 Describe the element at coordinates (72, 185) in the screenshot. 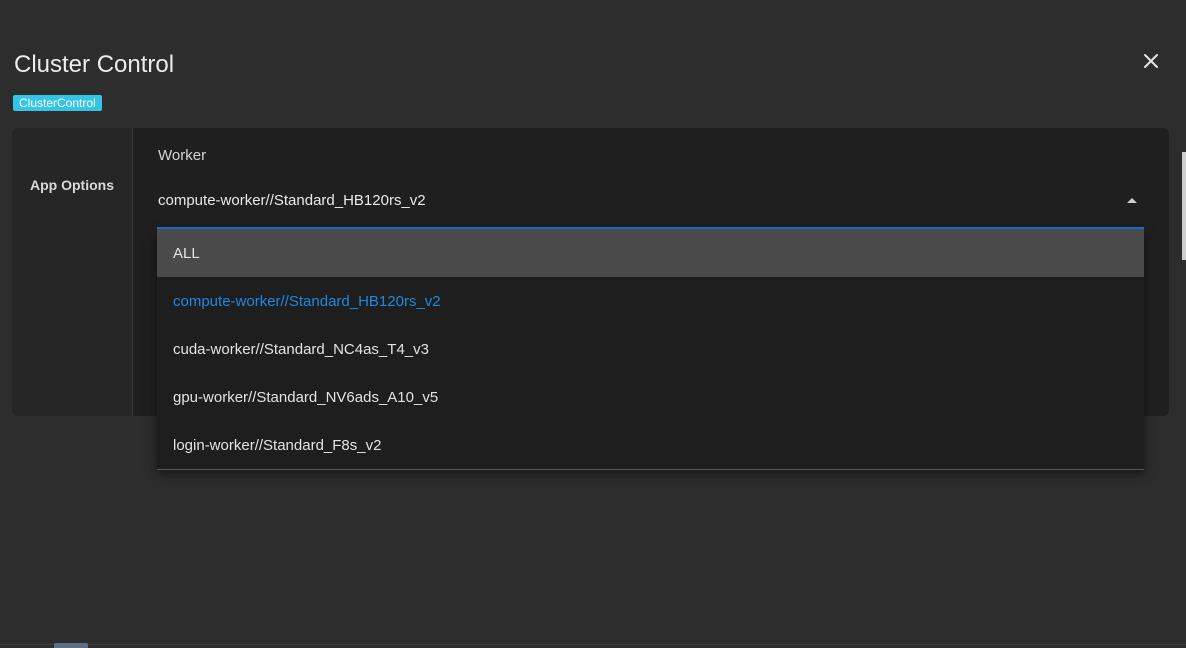

I see `app-options-label: App Options` at that location.